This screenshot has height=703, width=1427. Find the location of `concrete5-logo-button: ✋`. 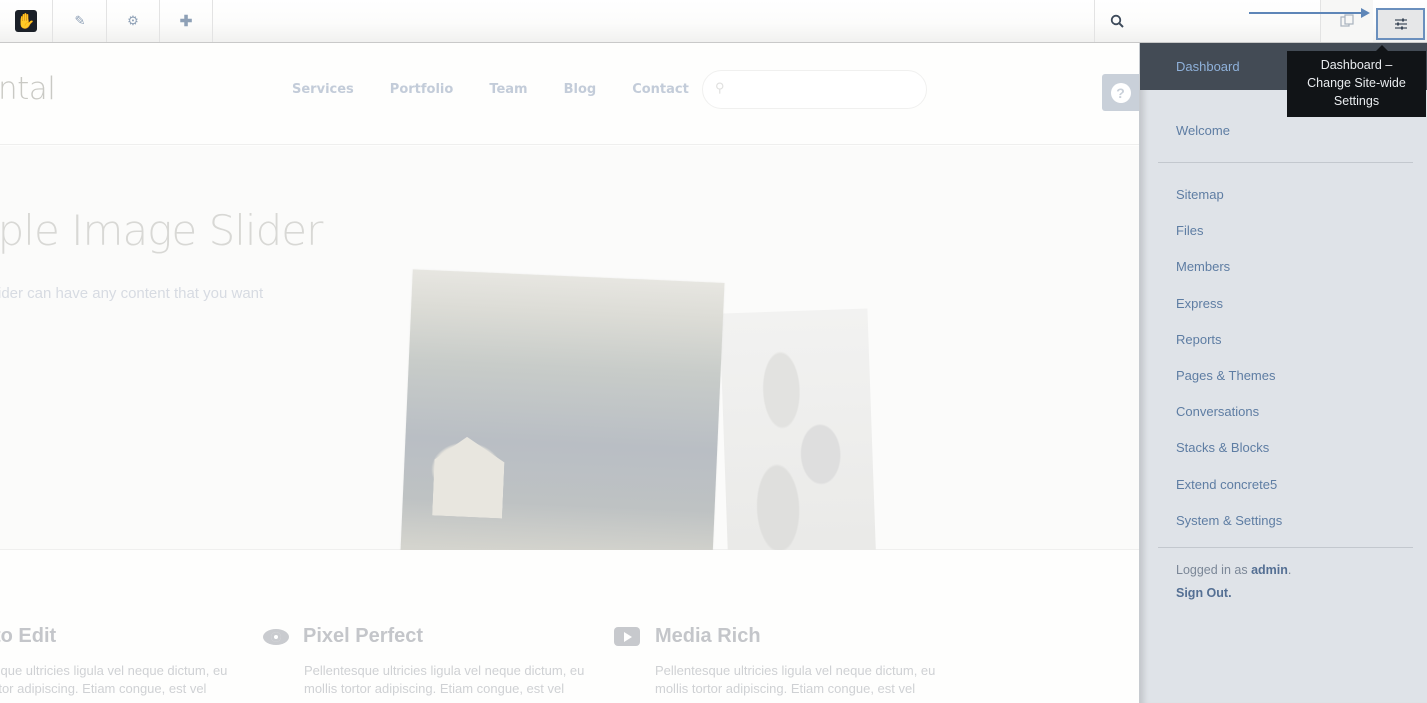

concrete5-logo-button: ✋ is located at coordinates (26, 21).